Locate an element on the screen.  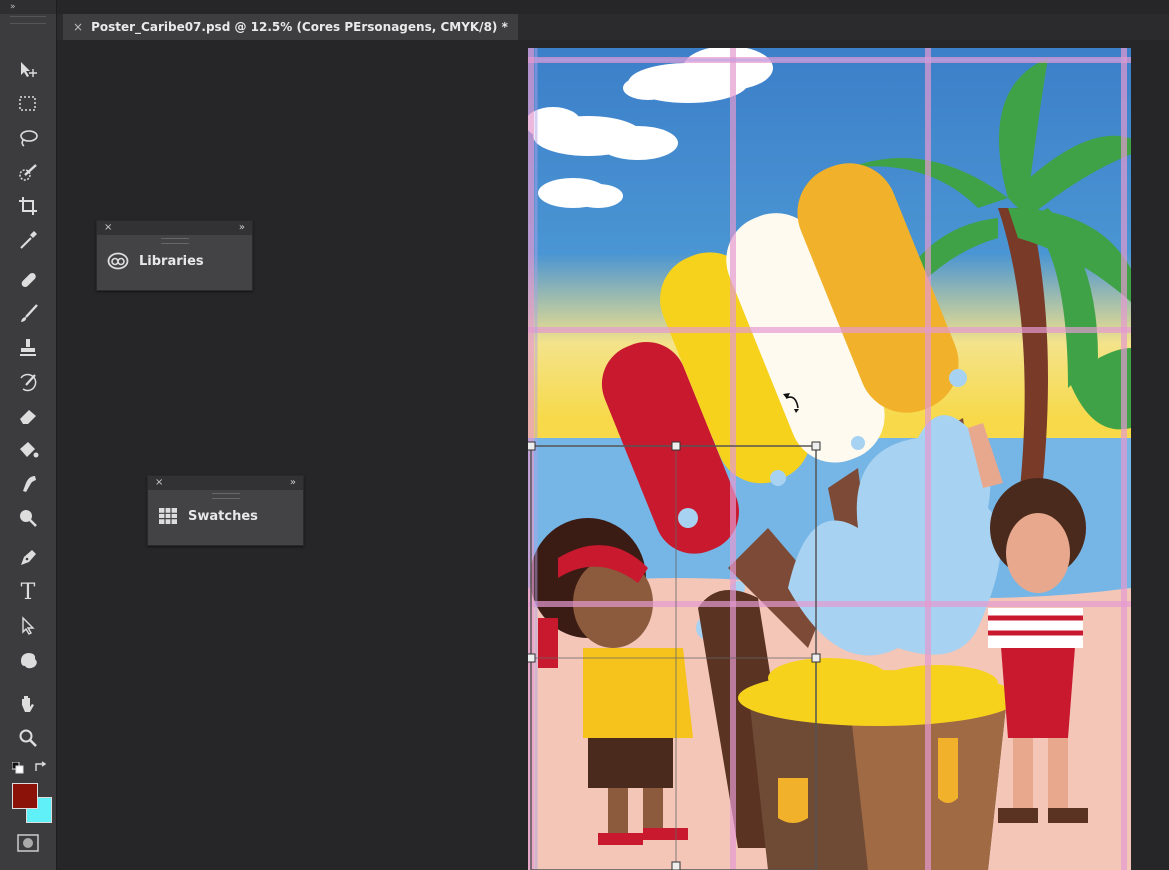
libraries-label: Libraries is located at coordinates (171, 261).